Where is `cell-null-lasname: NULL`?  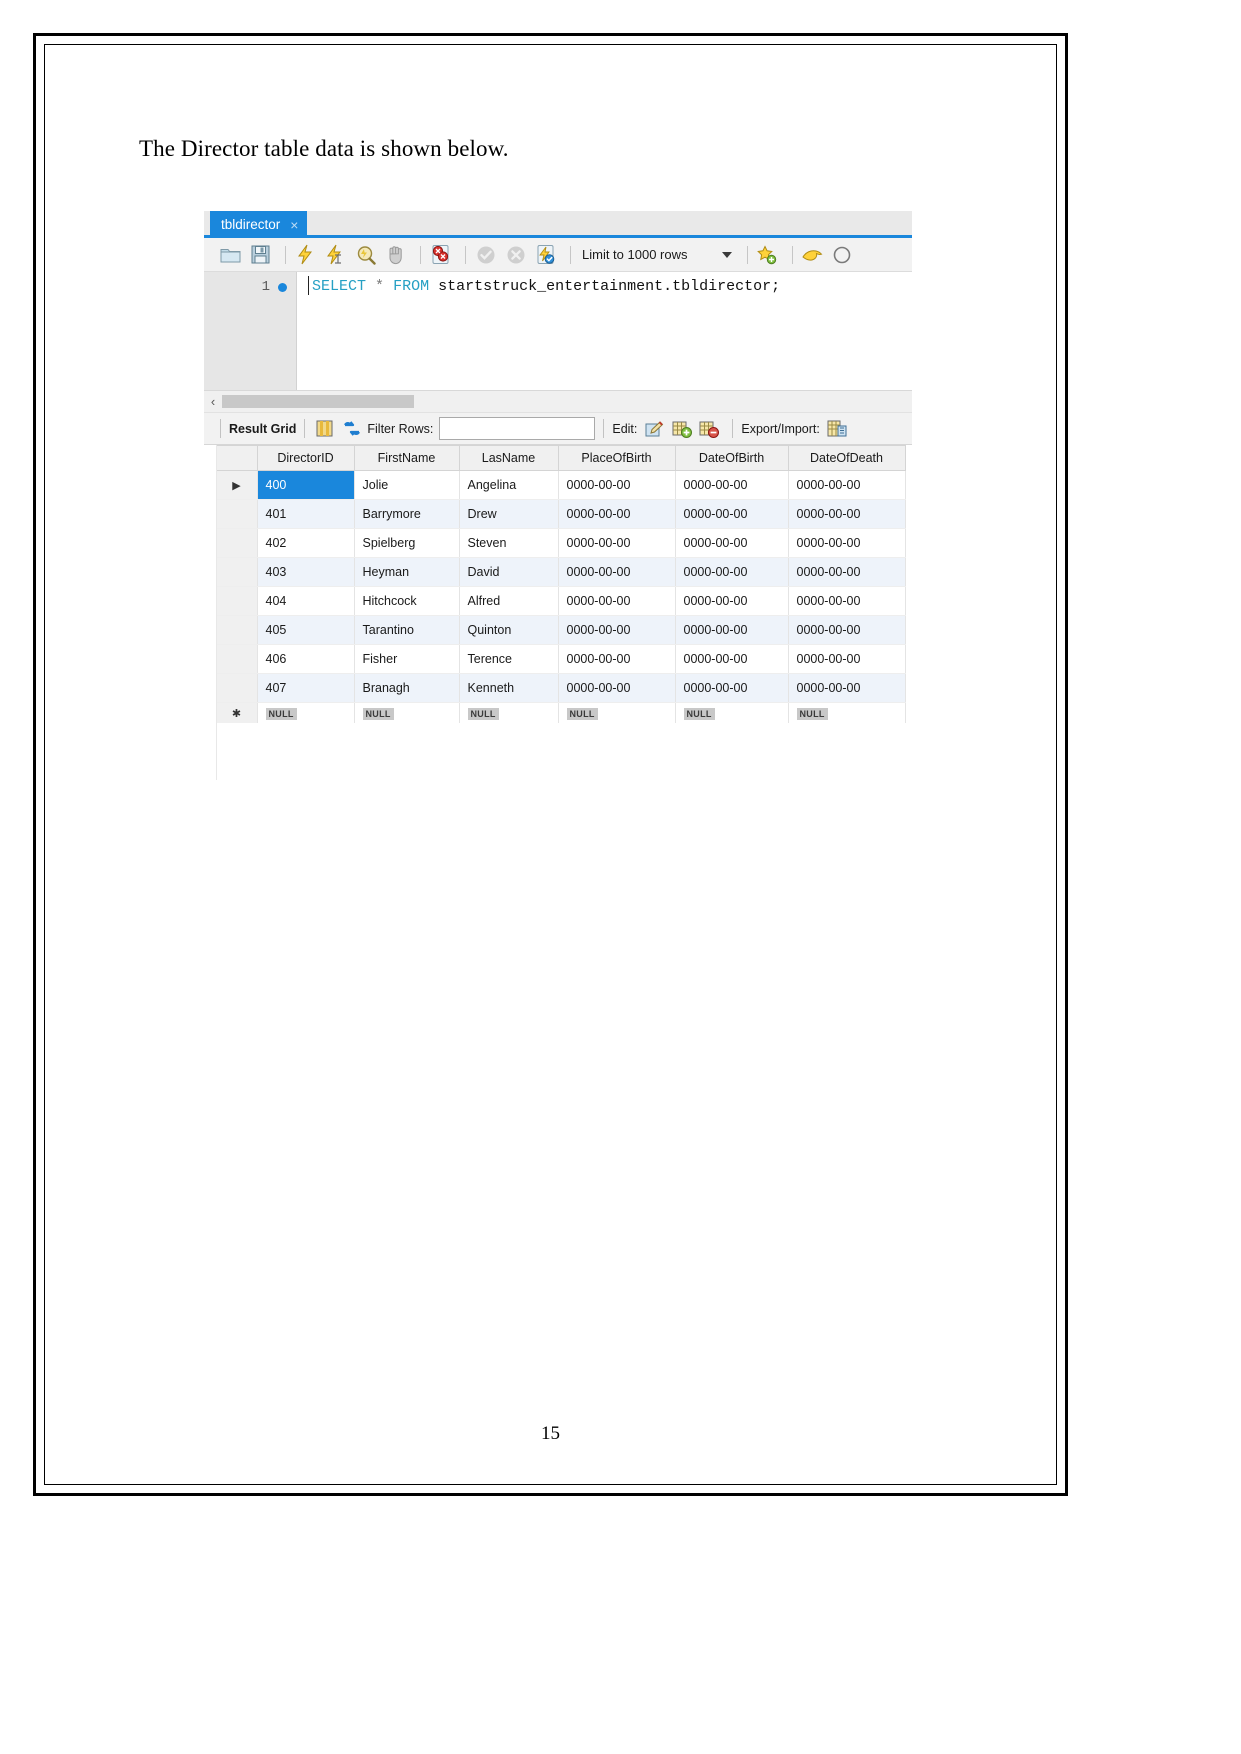
cell-null-lasname: NULL is located at coordinates (509, 712).